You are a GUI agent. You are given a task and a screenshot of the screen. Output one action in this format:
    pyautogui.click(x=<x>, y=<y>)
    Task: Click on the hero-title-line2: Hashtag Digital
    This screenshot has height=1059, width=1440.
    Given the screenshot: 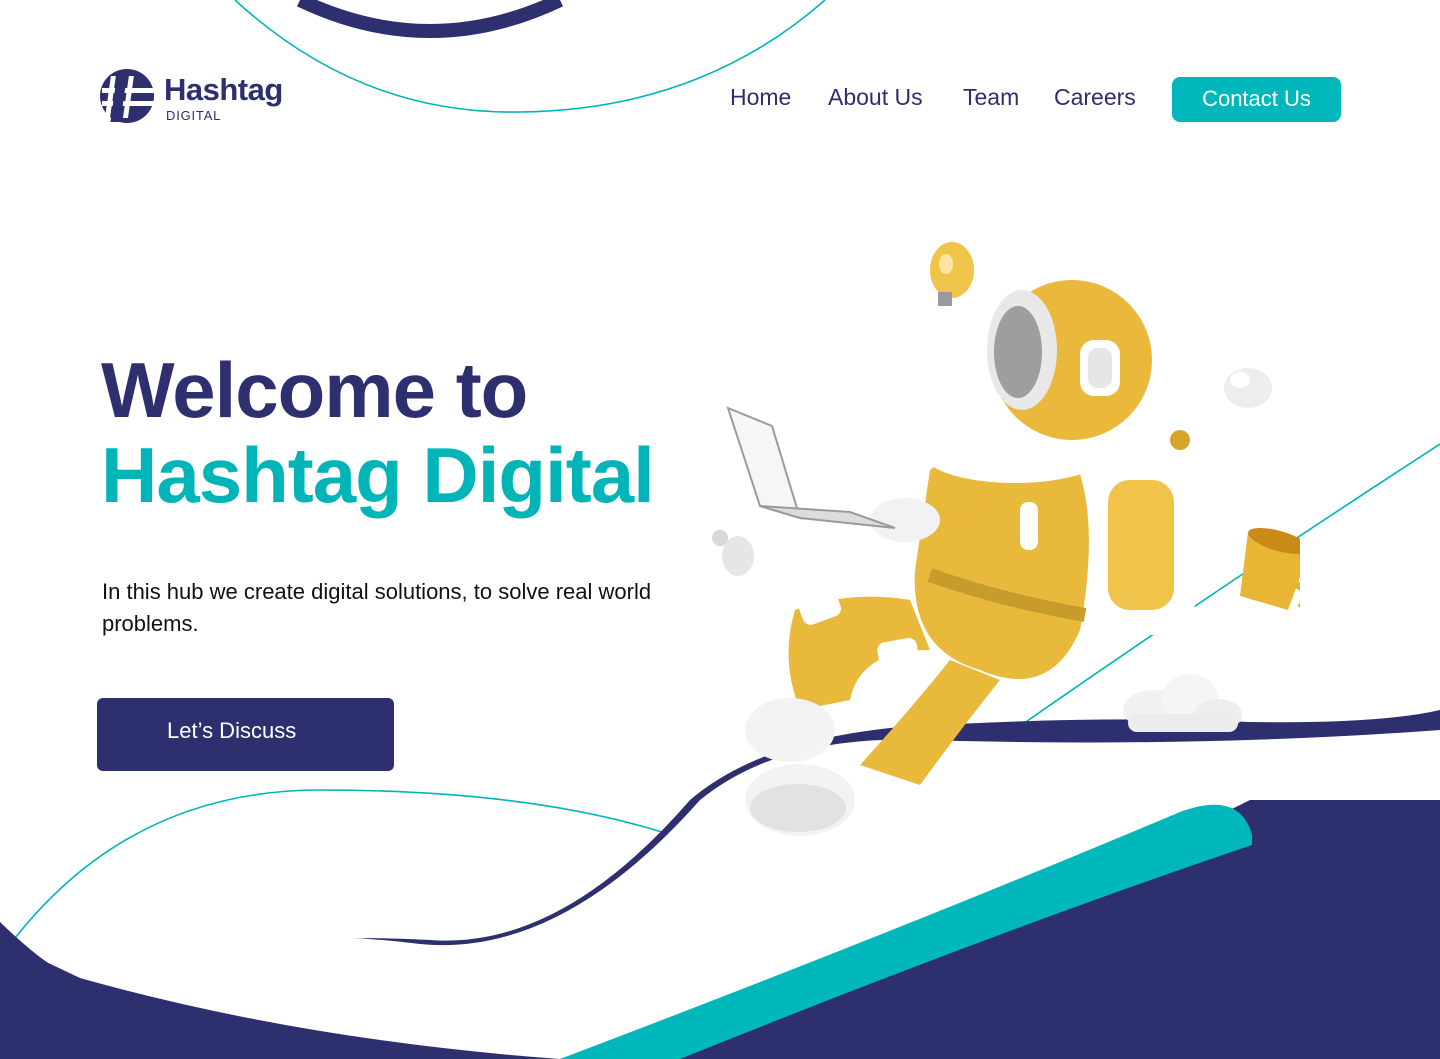 What is the action you would take?
    pyautogui.click(x=378, y=475)
    